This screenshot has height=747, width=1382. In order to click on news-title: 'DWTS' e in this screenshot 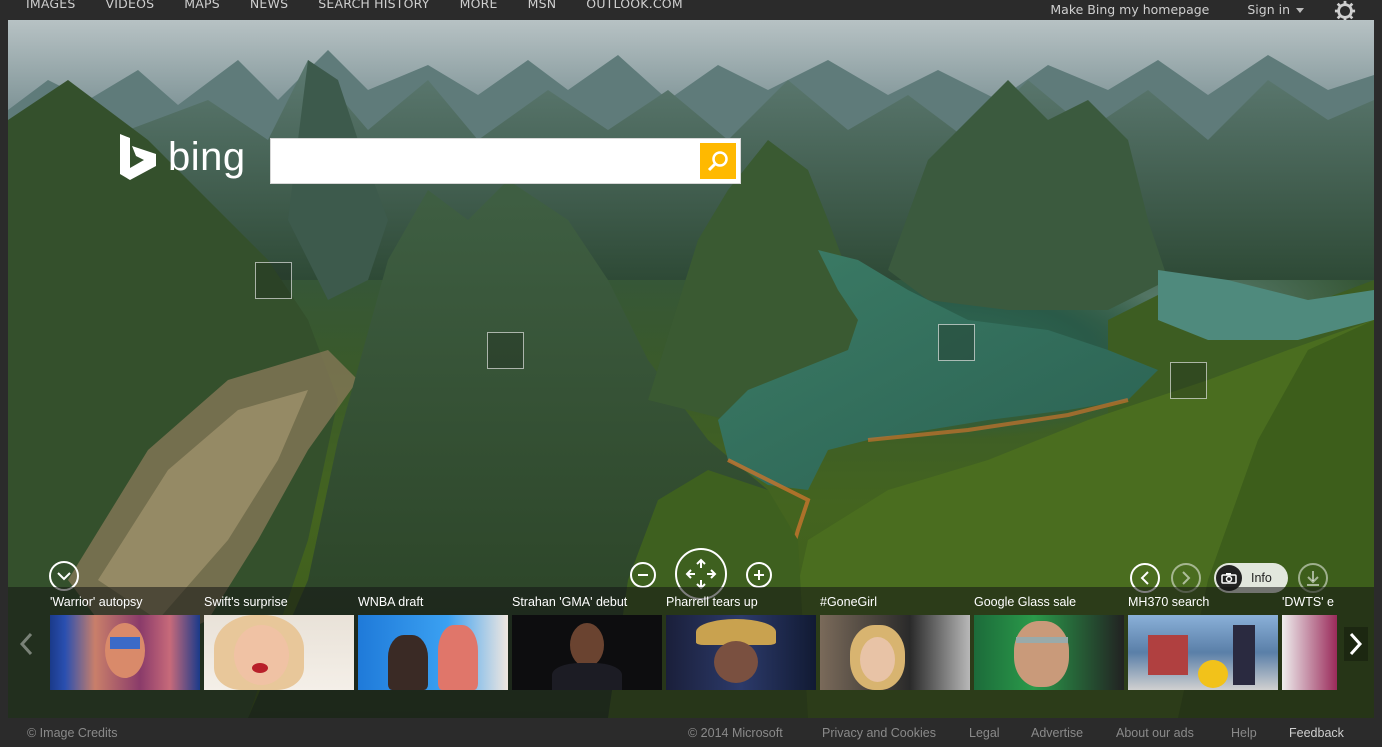, I will do `click(1308, 602)`.